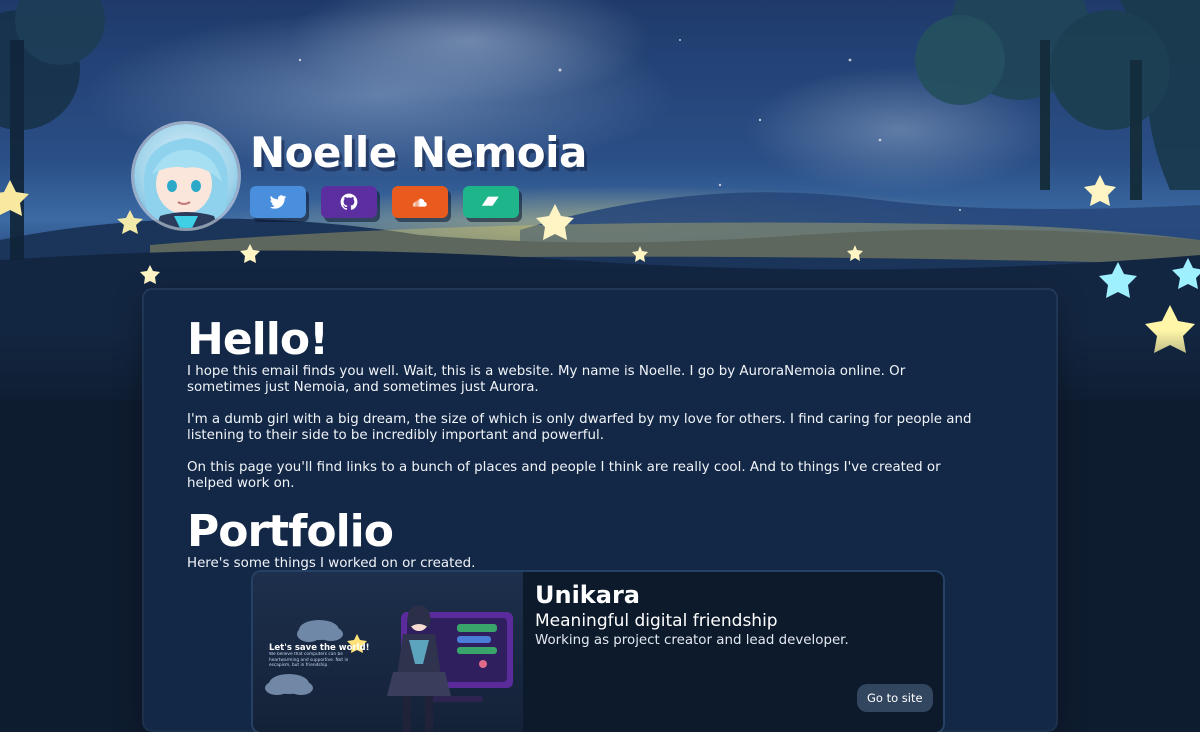 The width and height of the screenshot is (1200, 732). What do you see at coordinates (418, 152) in the screenshot?
I see `site-title: Noelle Nemoia` at bounding box center [418, 152].